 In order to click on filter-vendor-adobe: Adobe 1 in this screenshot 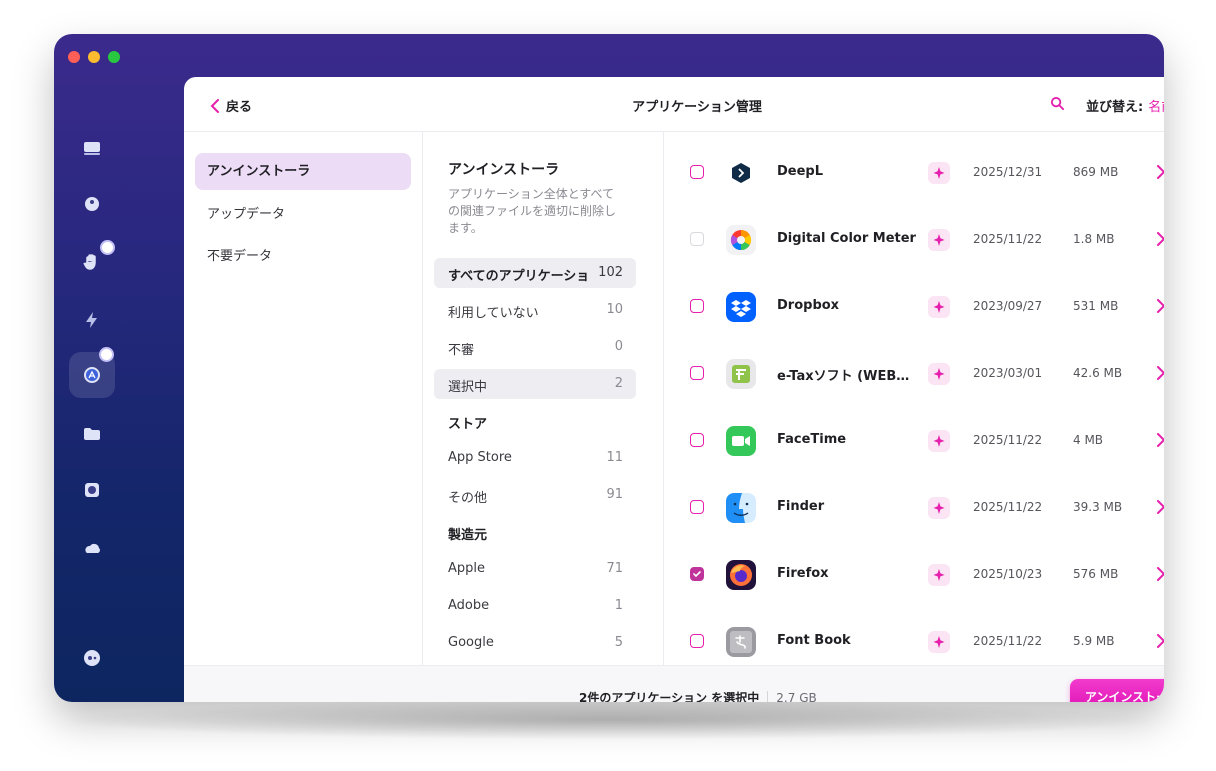, I will do `click(535, 606)`.